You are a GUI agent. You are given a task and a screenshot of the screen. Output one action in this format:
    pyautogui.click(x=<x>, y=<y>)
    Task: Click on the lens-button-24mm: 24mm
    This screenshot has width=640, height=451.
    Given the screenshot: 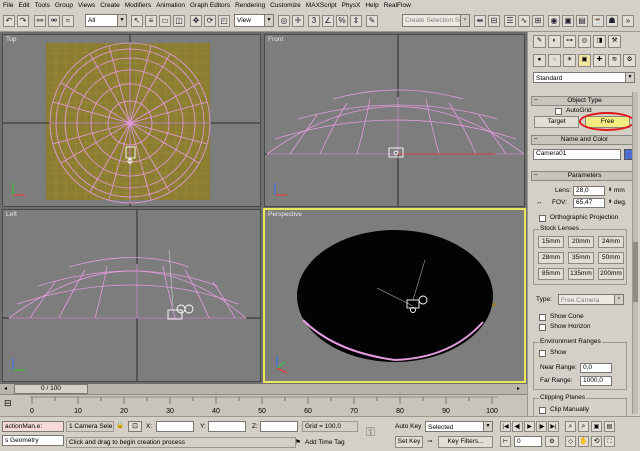 What is the action you would take?
    pyautogui.click(x=611, y=242)
    